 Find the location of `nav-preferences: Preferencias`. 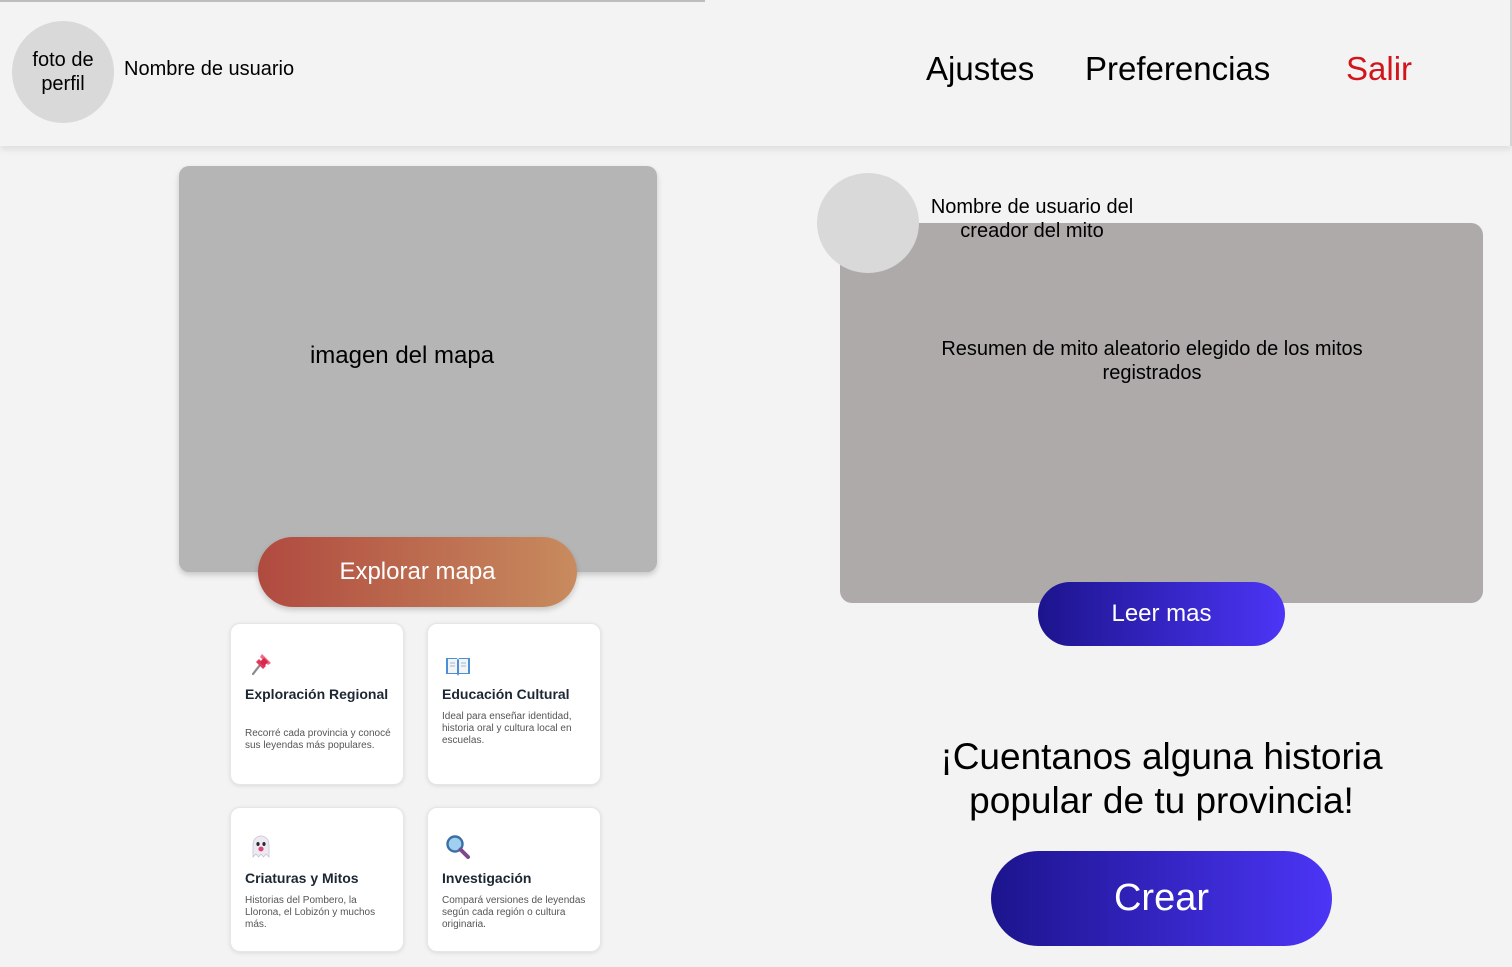

nav-preferences: Preferencias is located at coordinates (1177, 69).